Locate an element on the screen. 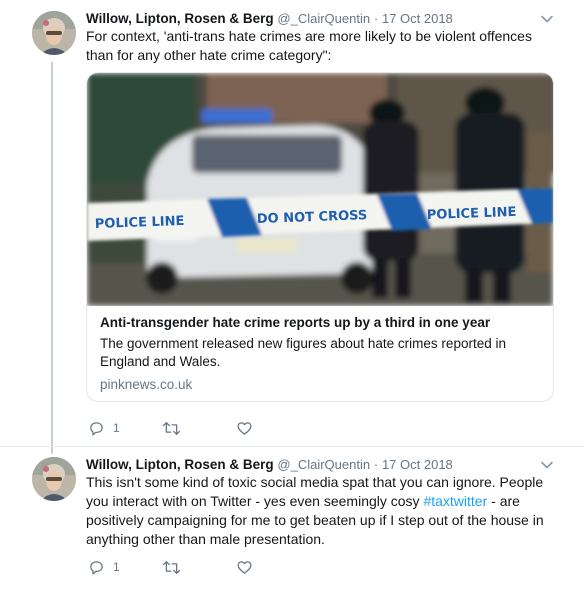  card-domain: pinknews.co.uk is located at coordinates (320, 385).